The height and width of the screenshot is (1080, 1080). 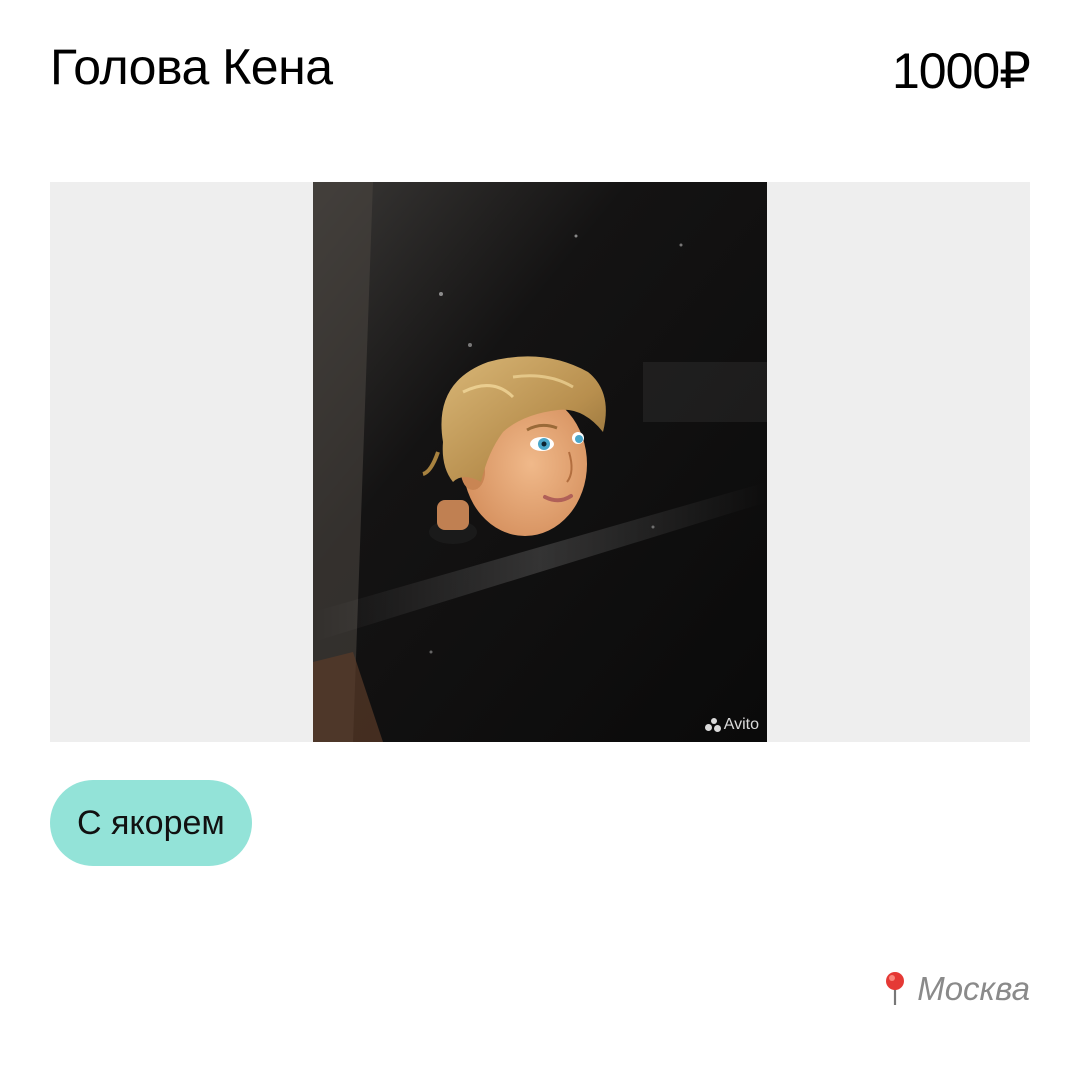 I want to click on avito-logo-icon, so click(x=712, y=725).